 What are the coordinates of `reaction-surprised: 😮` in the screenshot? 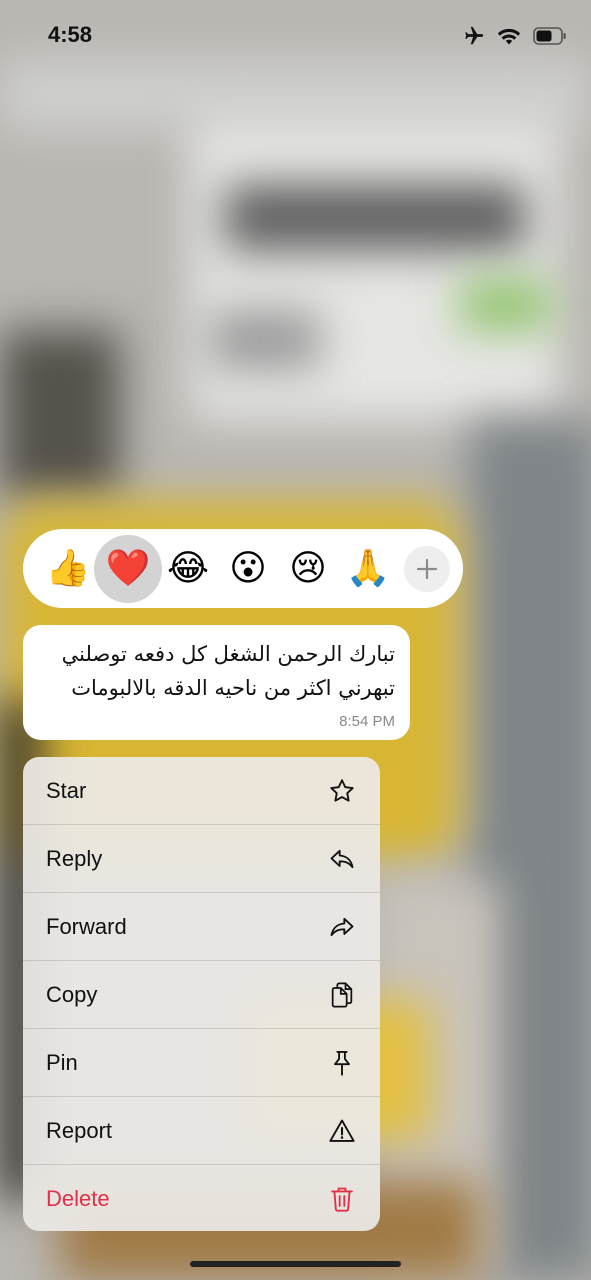 It's located at (248, 569).